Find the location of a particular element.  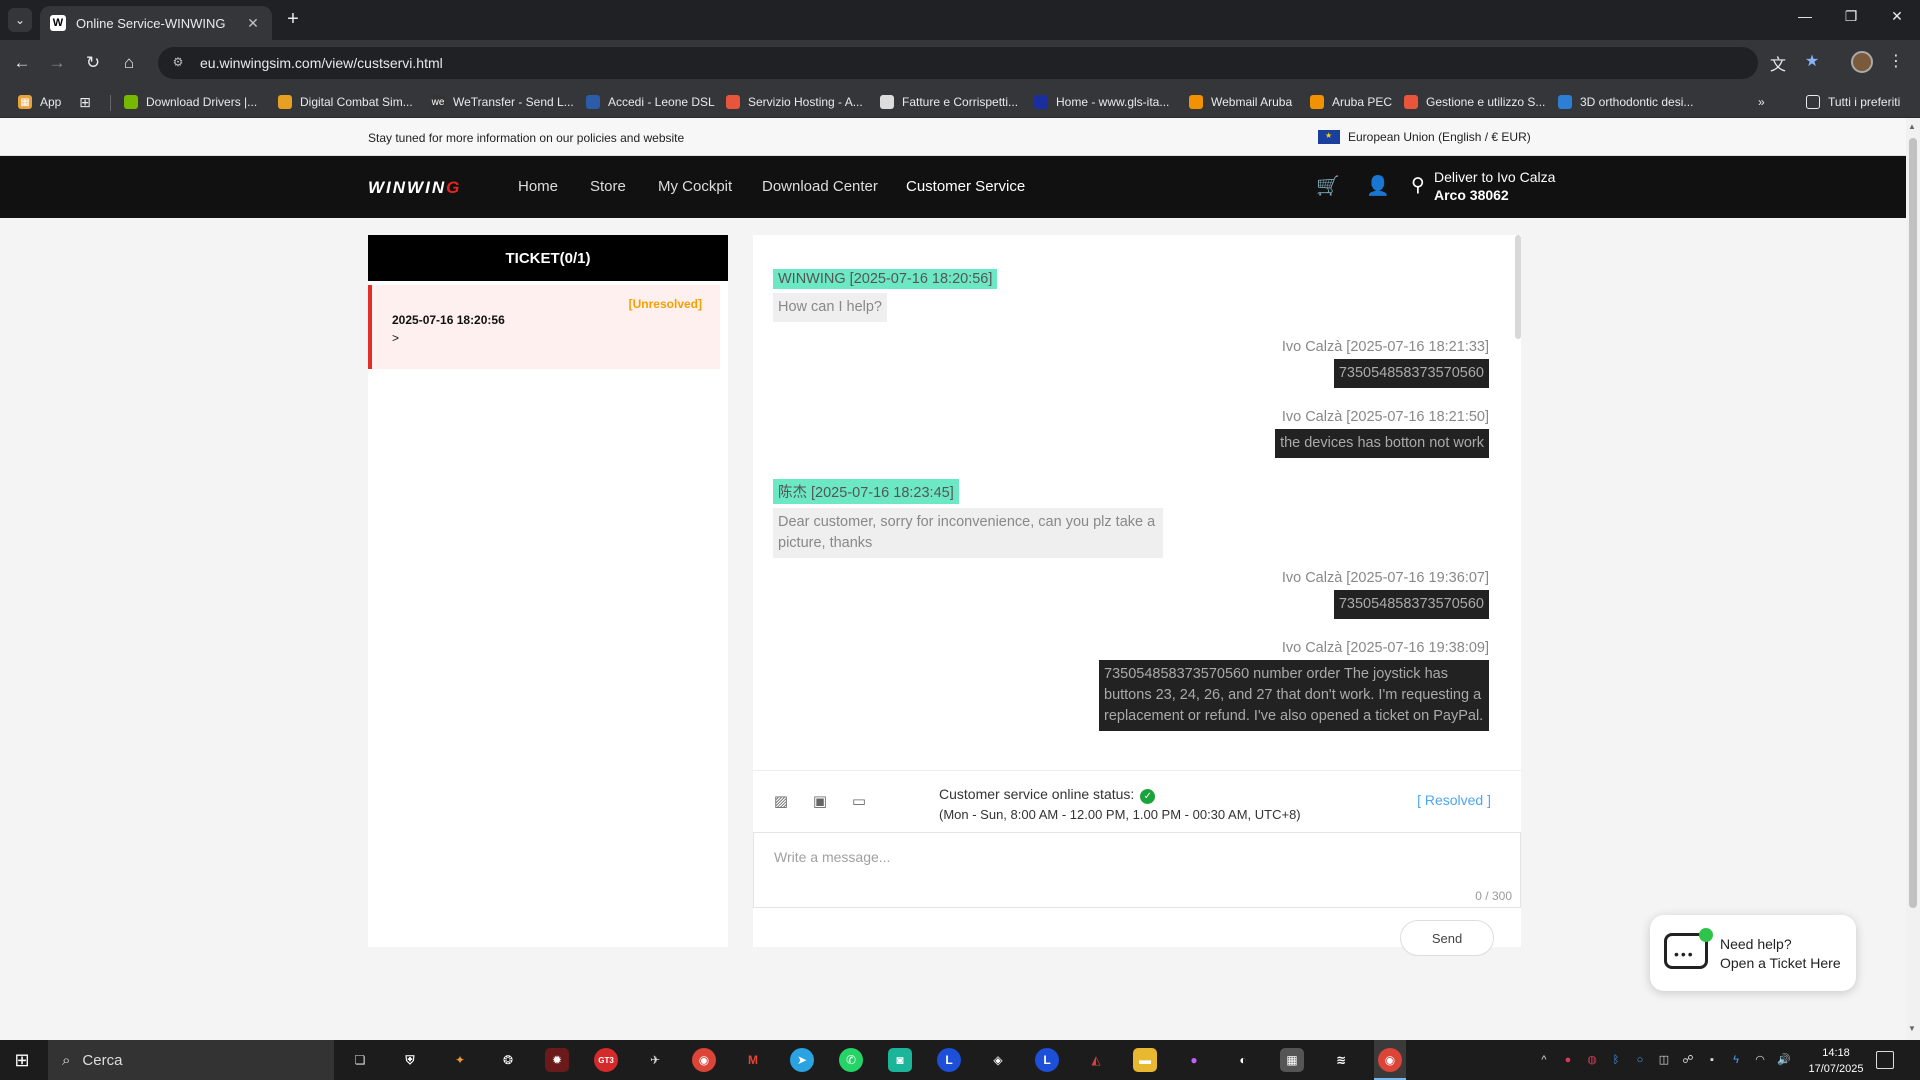

bookmark-item: Accedi - Leone DSL is located at coordinates (650, 102).